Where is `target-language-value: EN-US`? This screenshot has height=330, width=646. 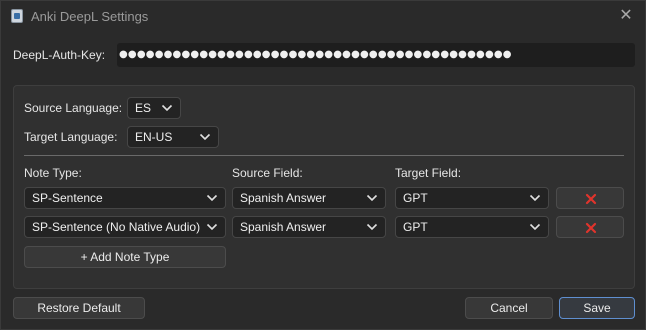 target-language-value: EN-US is located at coordinates (154, 137).